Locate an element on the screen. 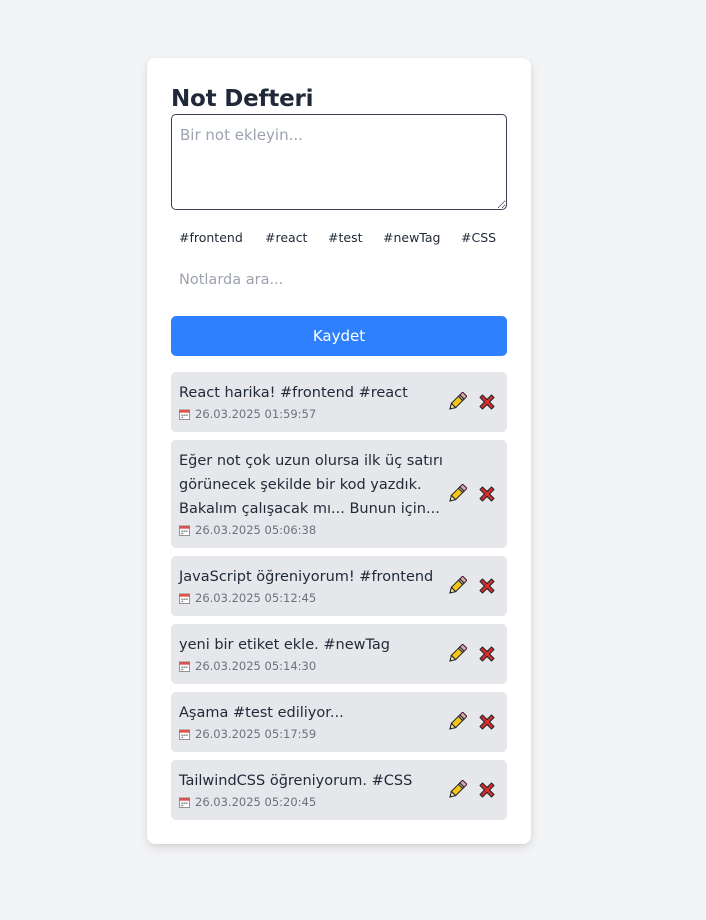 This screenshot has height=920, width=706. note-line: yeni bir etiket ekle. #newTag is located at coordinates (285, 645).